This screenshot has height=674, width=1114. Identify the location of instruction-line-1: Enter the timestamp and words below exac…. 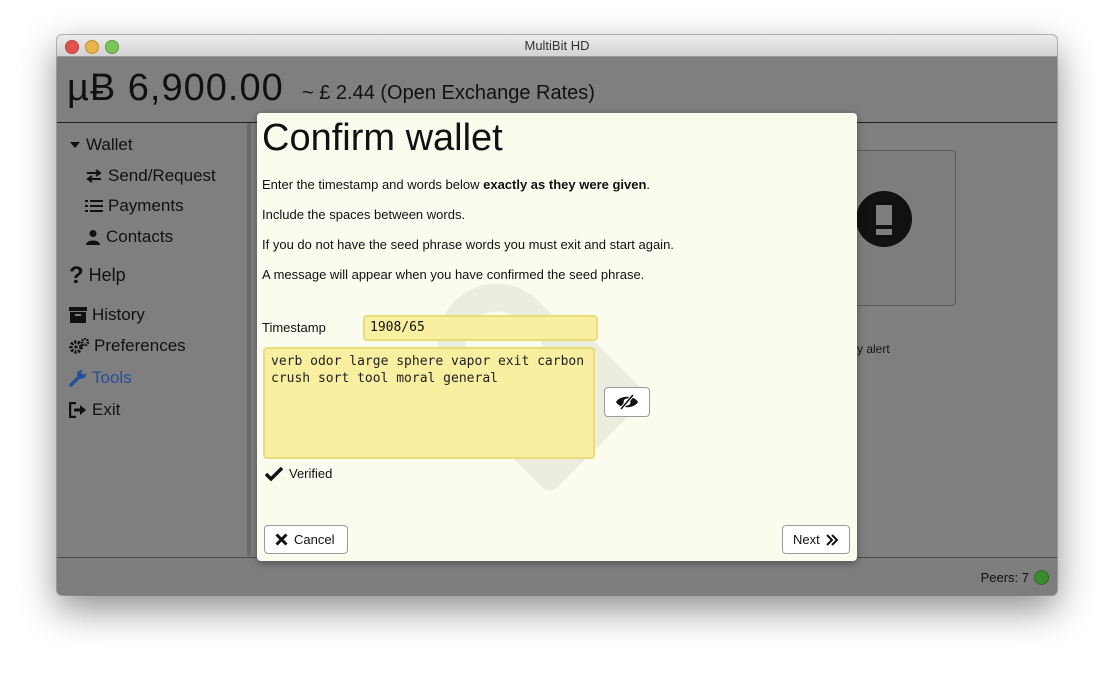
(456, 184).